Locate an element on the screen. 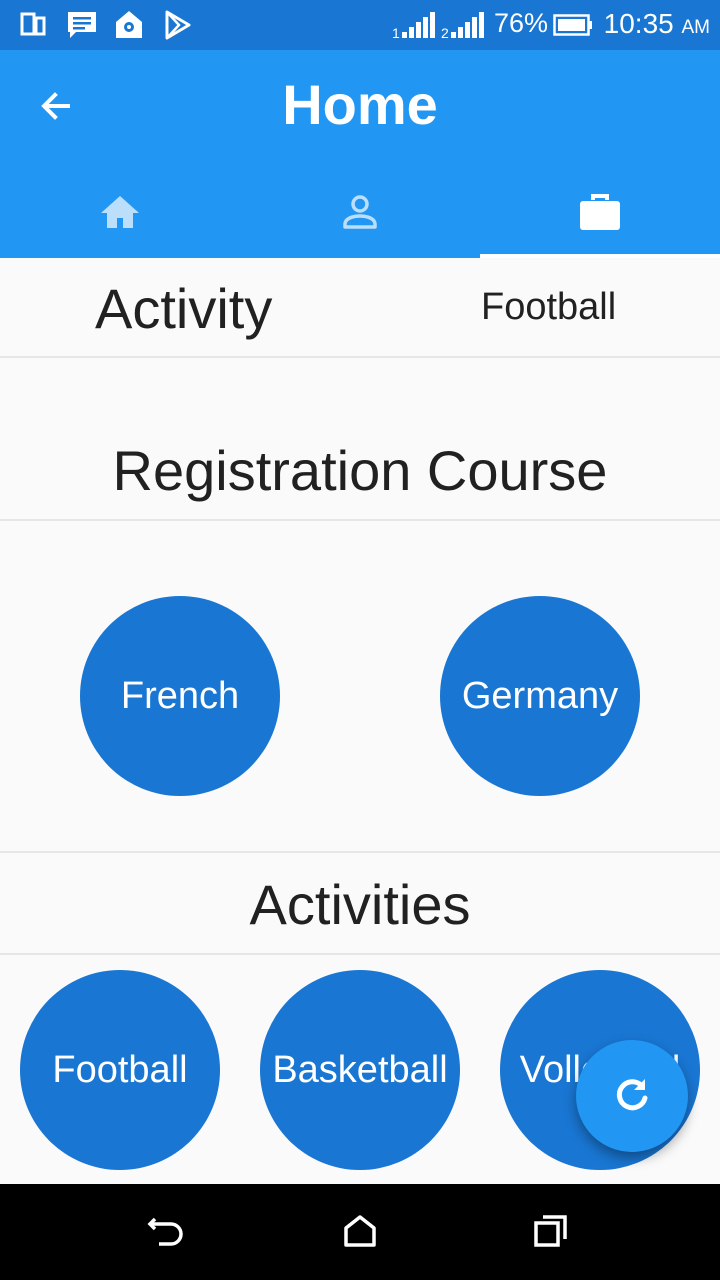 Image resolution: width=720 pixels, height=1280 pixels. battery-percent: 76% is located at coordinates (521, 23).